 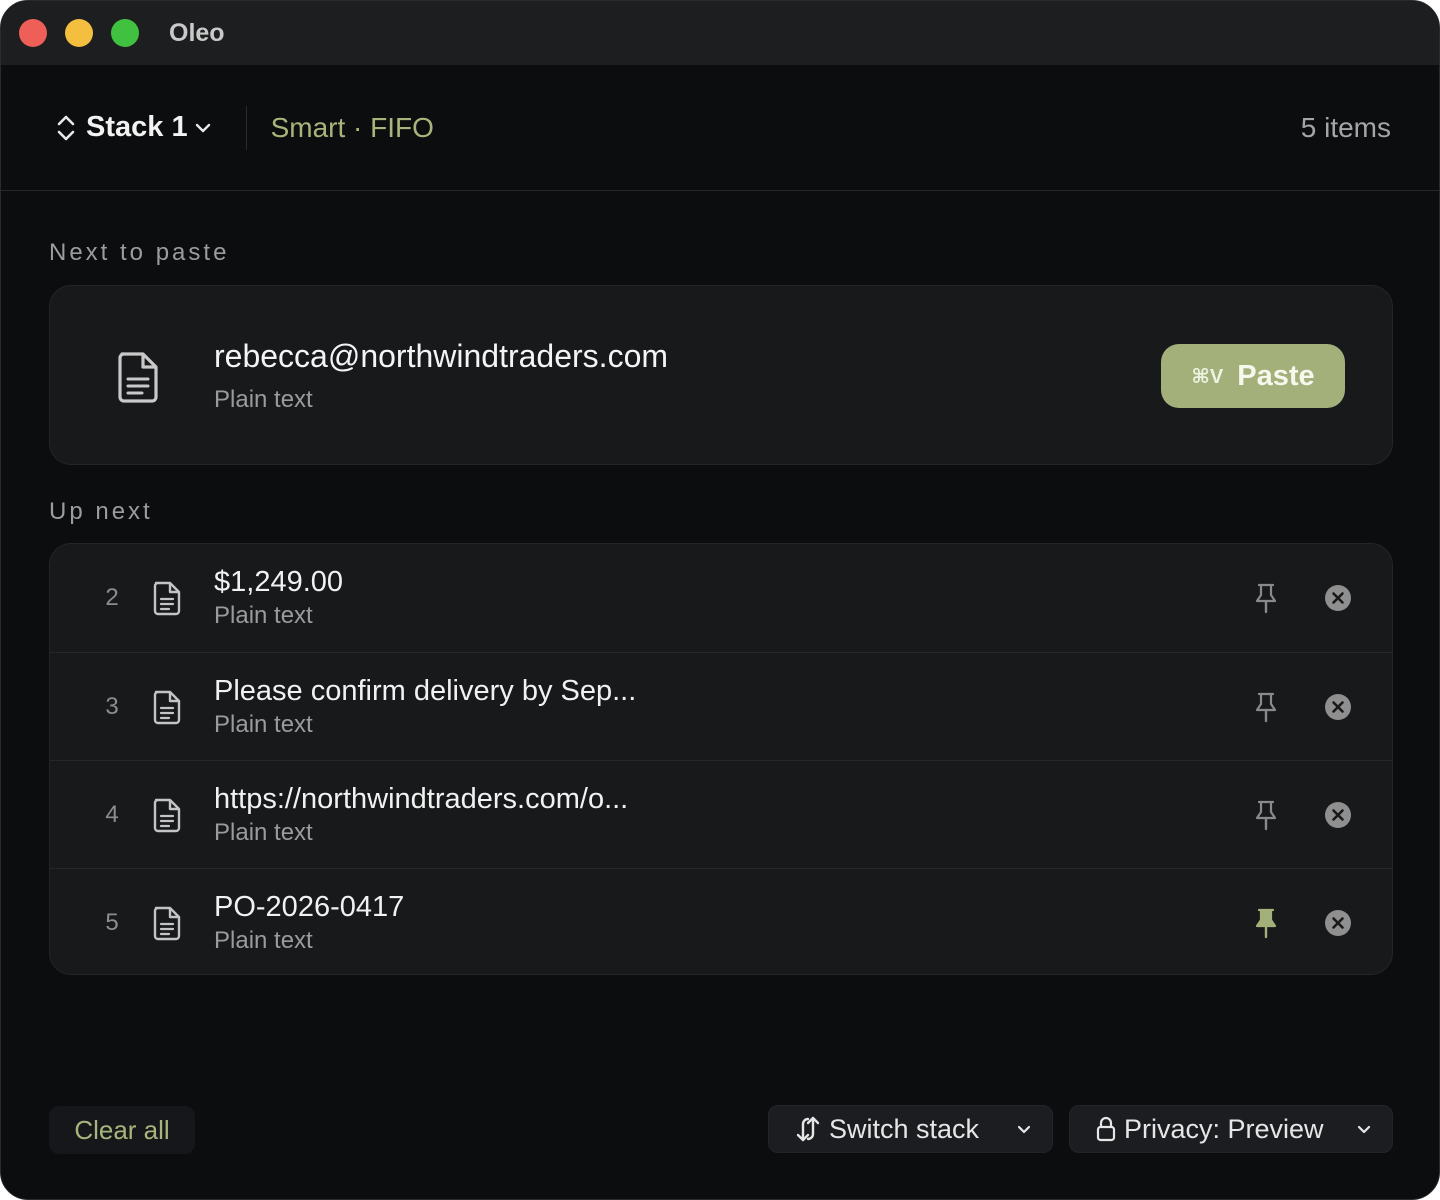 What do you see at coordinates (309, 907) in the screenshot?
I see `queue-item-title: PO-2026-0417` at bounding box center [309, 907].